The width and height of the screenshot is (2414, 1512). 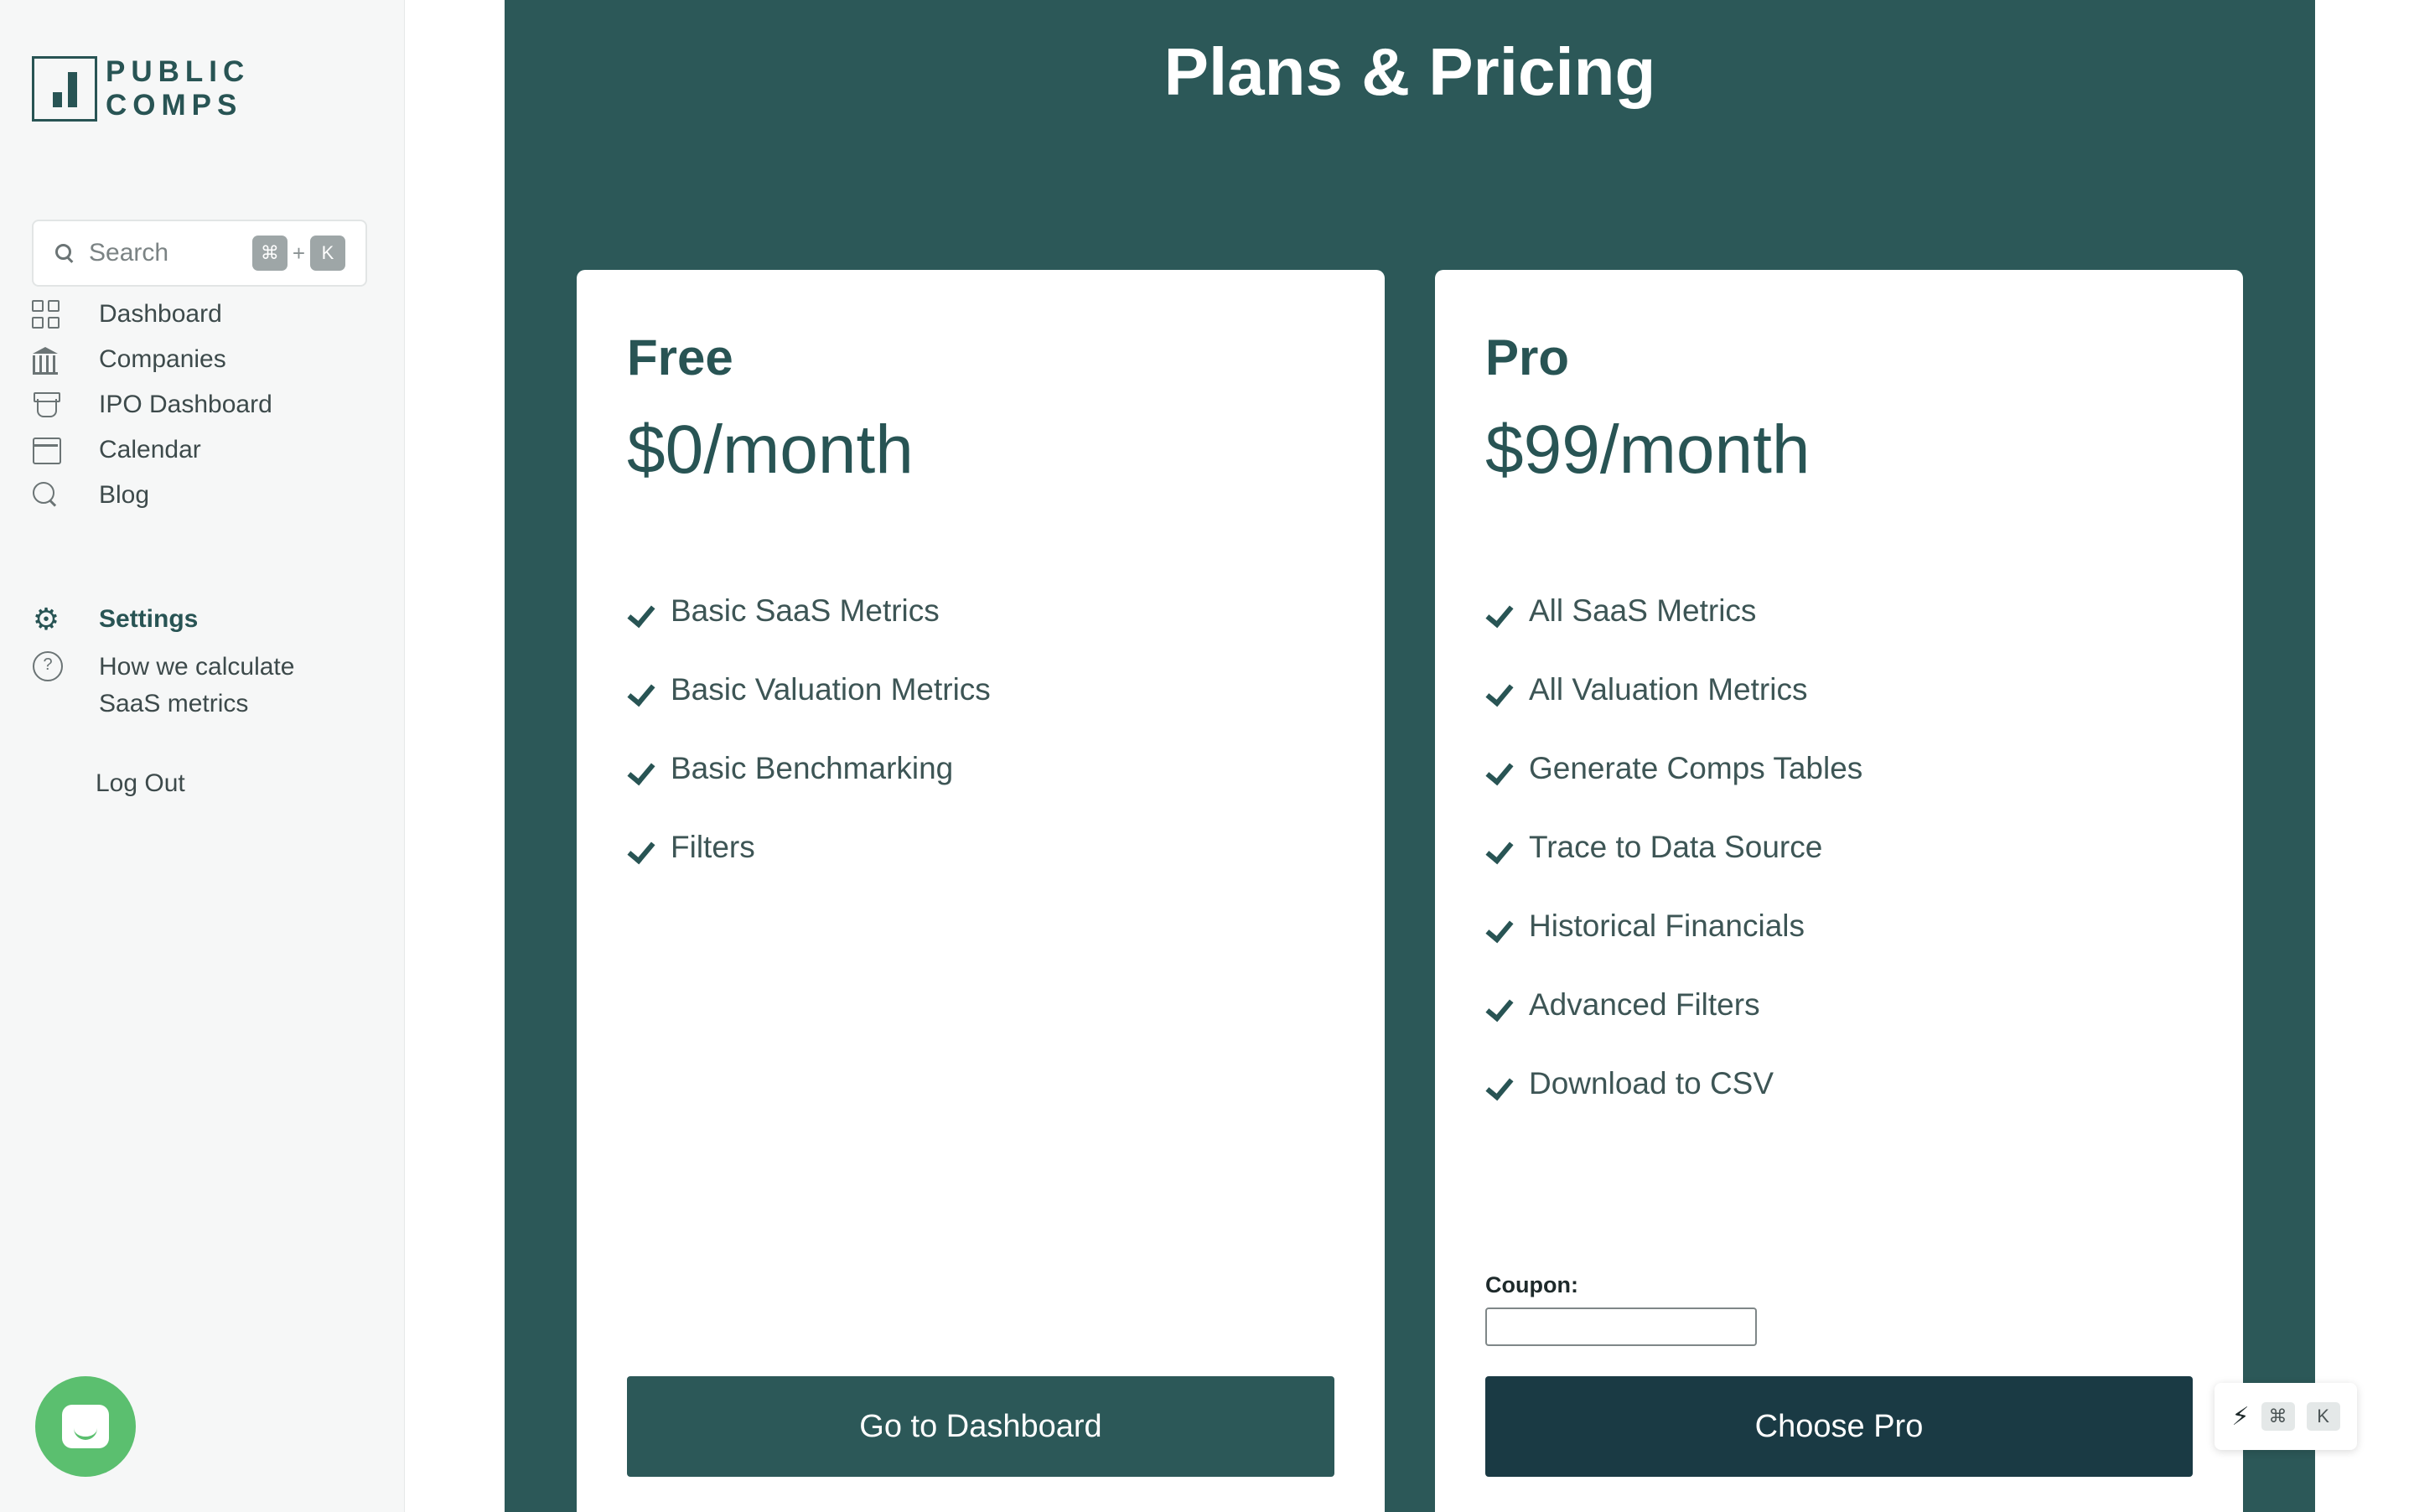 I want to click on go-to-dashboard-button: Go to Dashboard, so click(x=980, y=1426).